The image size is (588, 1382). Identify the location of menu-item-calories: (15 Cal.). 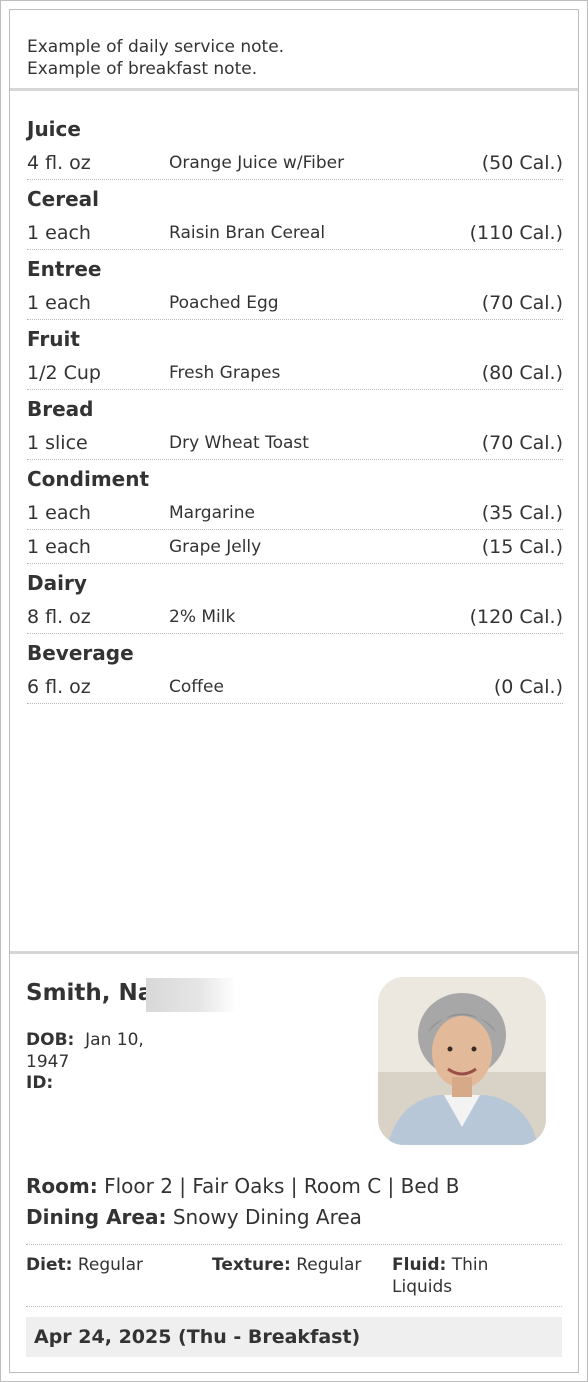
(522, 547).